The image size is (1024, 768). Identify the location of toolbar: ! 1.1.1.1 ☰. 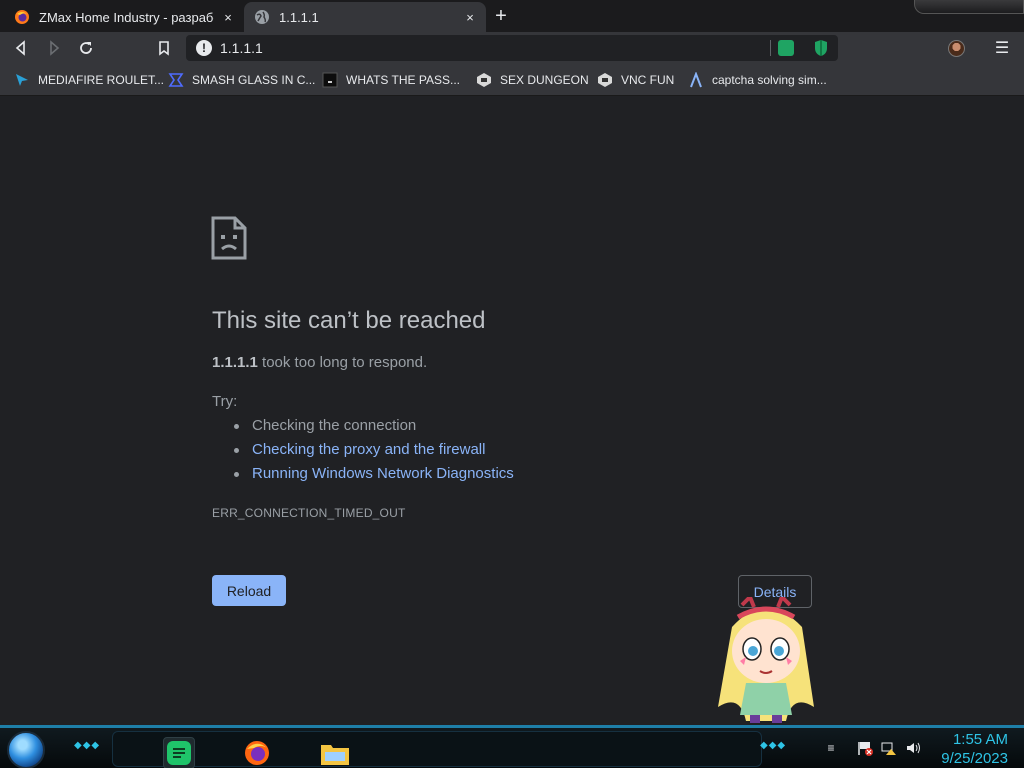
(512, 48).